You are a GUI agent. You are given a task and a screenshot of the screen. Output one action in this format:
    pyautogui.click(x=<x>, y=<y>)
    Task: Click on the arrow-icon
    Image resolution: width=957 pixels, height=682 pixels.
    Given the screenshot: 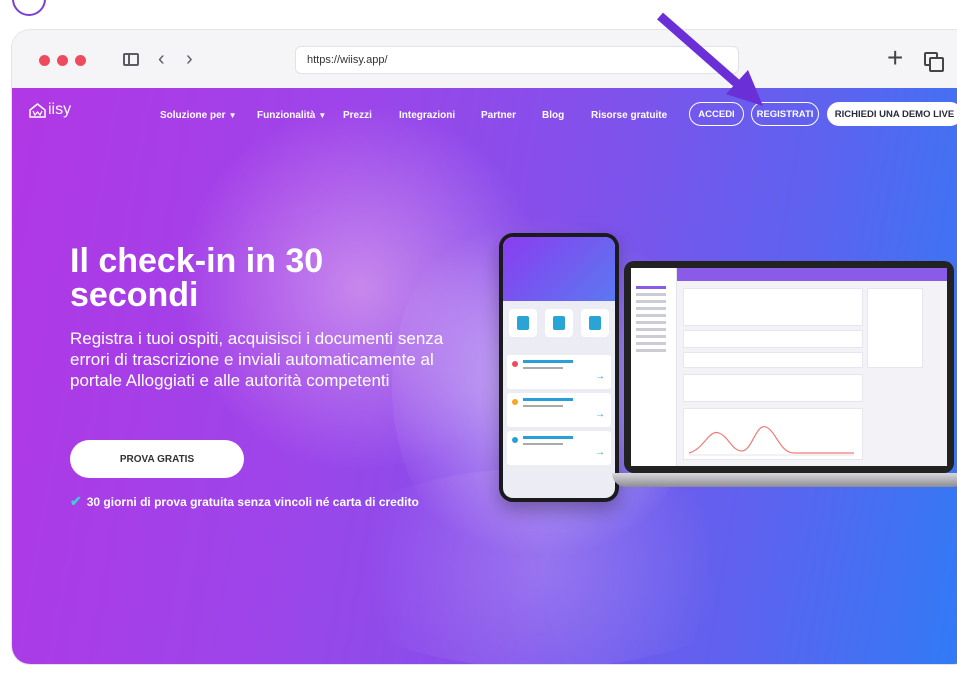 What is the action you would take?
    pyautogui.click(x=710, y=59)
    